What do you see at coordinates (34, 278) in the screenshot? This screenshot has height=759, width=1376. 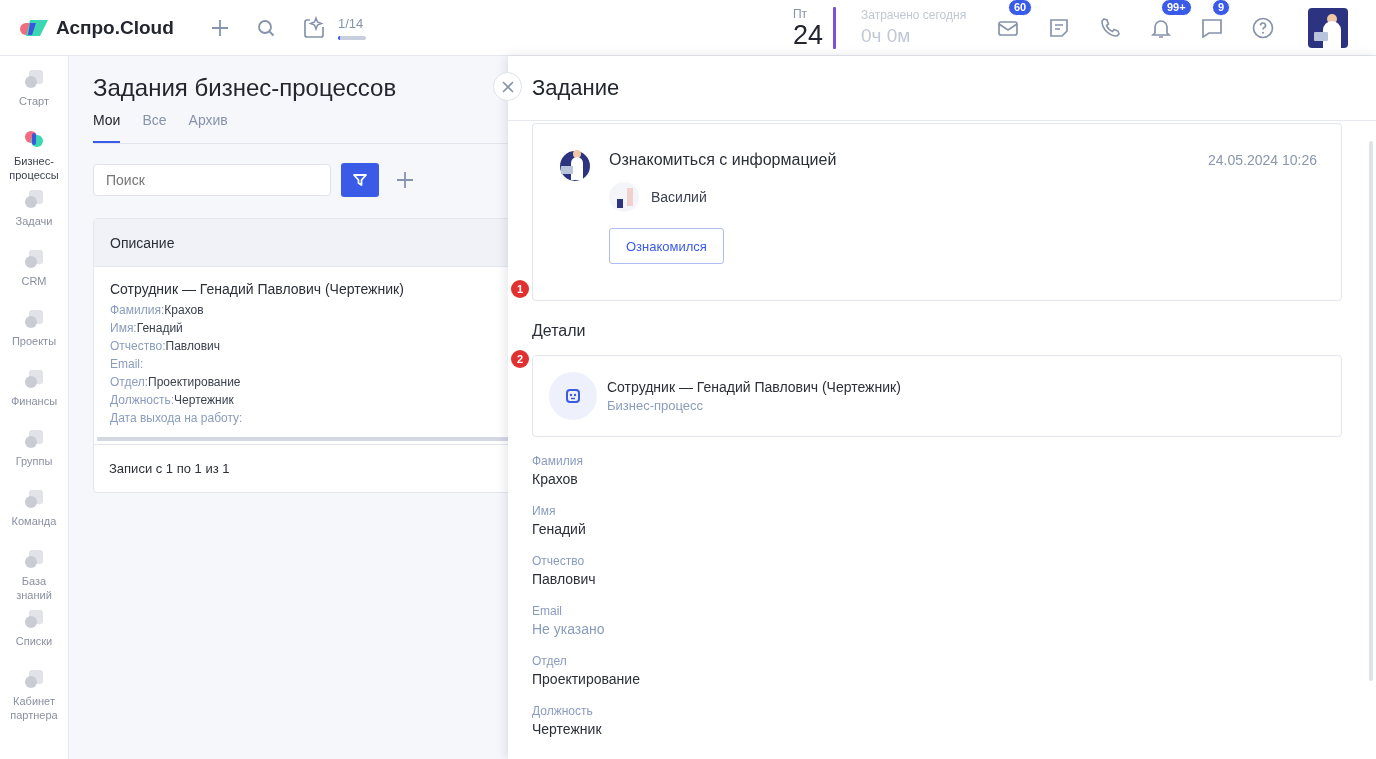 I see `sidebar-item: CRM` at bounding box center [34, 278].